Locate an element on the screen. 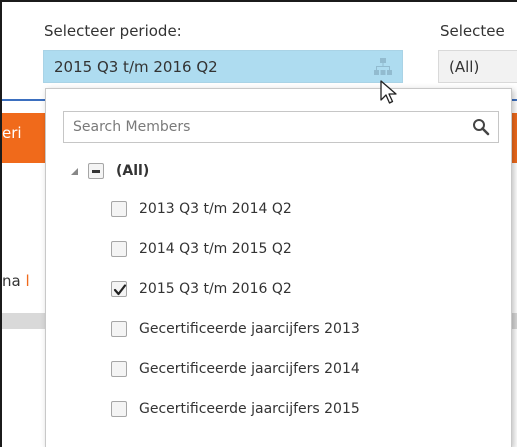 This screenshot has width=517, height=447. tree-item-all: (All) is located at coordinates (108, 171).